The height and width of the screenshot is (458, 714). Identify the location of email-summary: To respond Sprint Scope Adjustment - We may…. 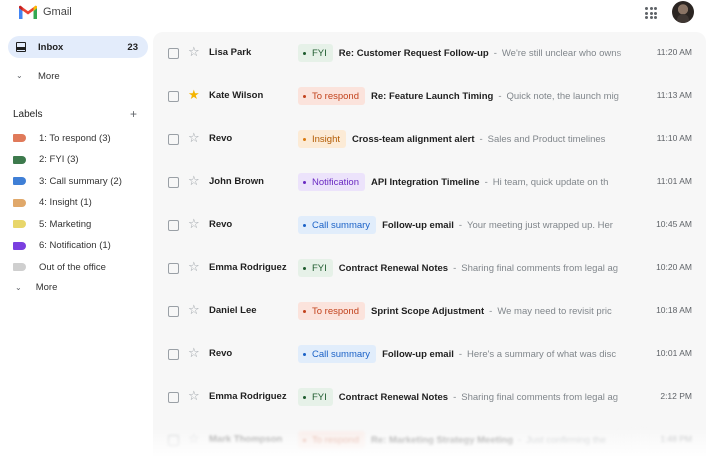
(473, 311).